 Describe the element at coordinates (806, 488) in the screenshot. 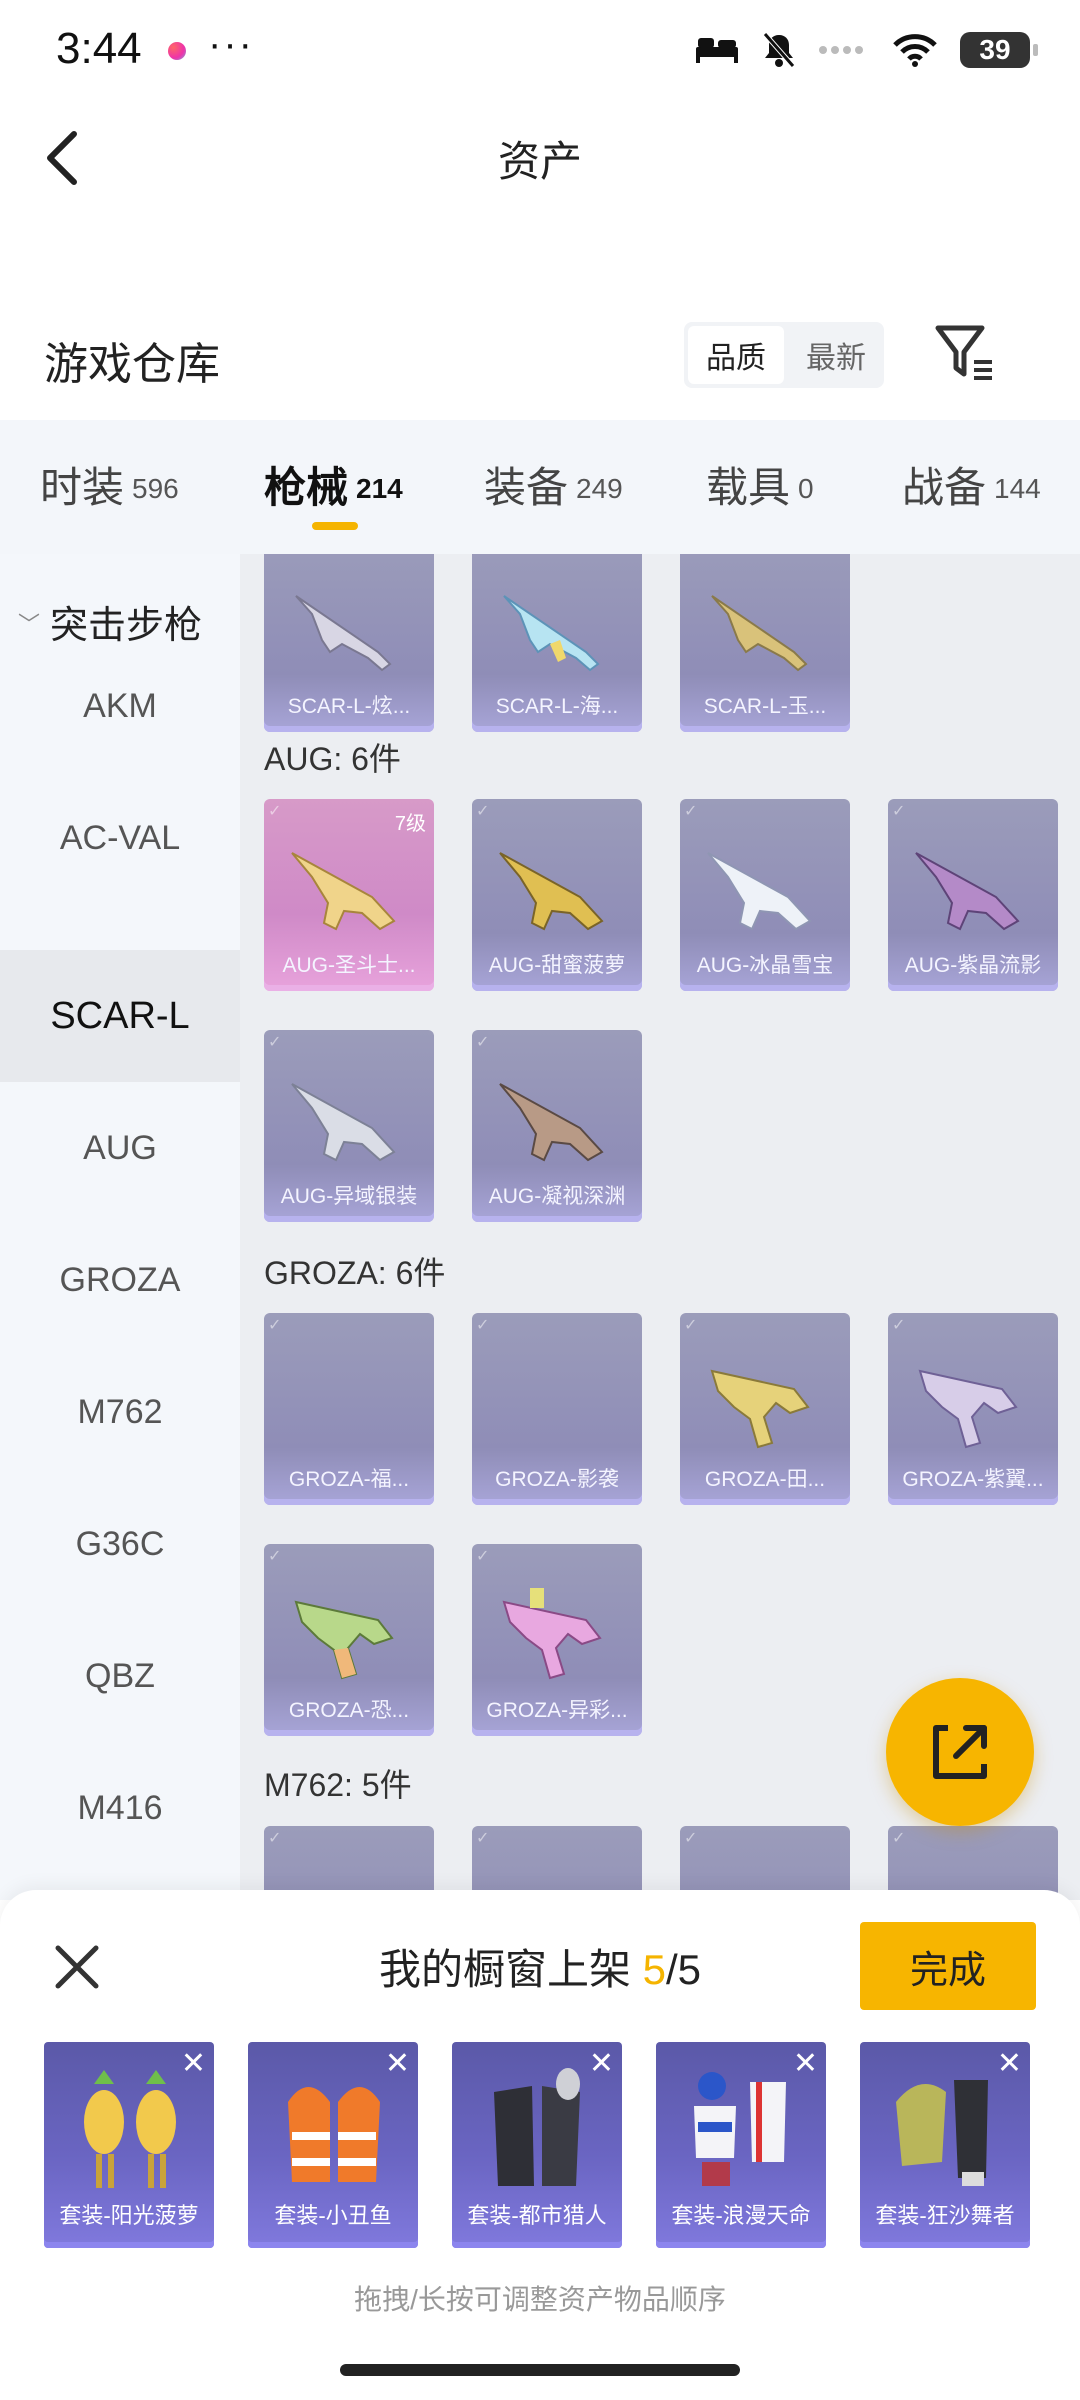

I see `tab-count: 0` at that location.